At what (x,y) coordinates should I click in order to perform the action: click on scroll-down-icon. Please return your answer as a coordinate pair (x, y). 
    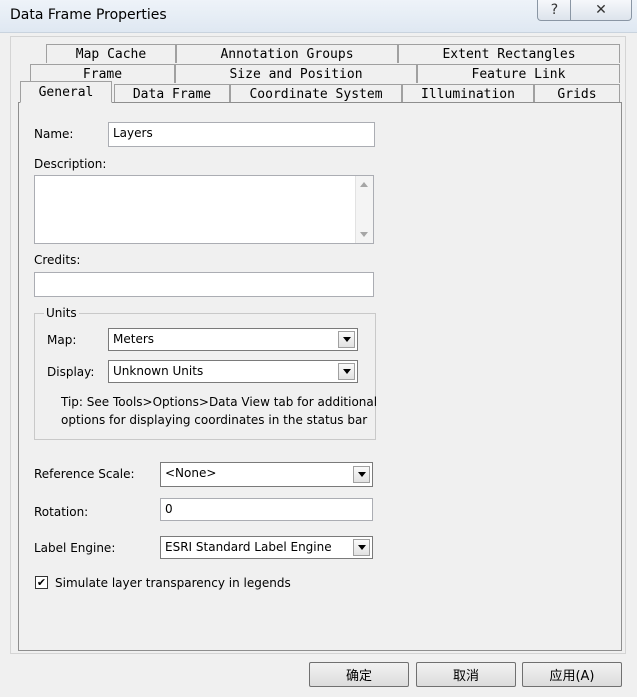
    Looking at the image, I should click on (364, 234).